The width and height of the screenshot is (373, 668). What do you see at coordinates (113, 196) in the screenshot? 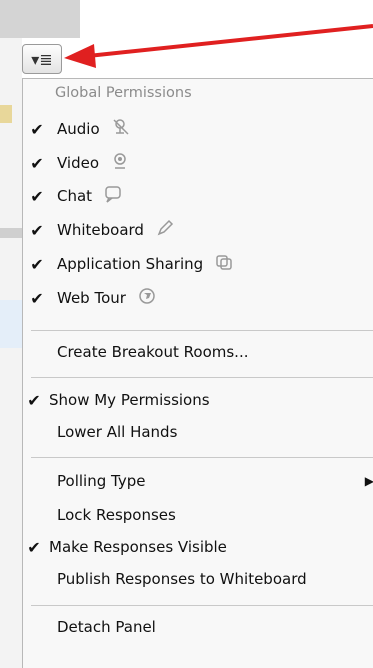
I see `chat-bubble-icon` at bounding box center [113, 196].